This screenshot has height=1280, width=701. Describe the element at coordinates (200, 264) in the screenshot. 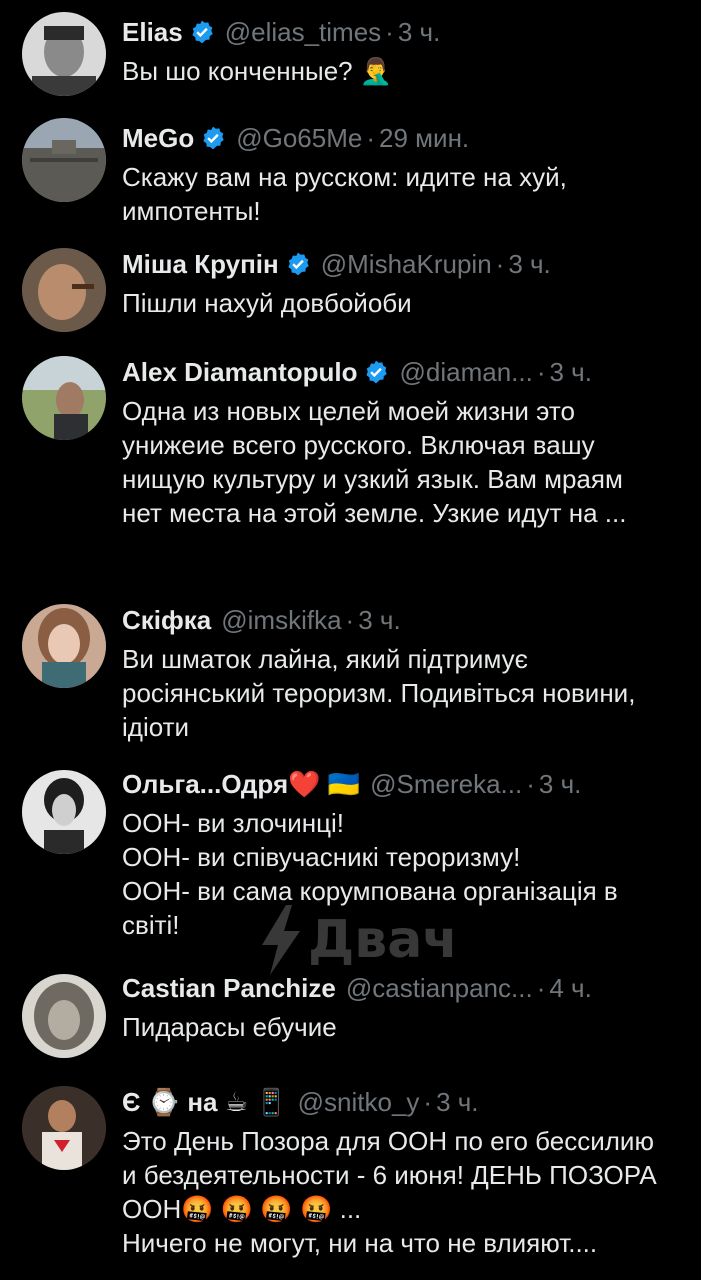

I see `author-name: Міша Крупін` at that location.